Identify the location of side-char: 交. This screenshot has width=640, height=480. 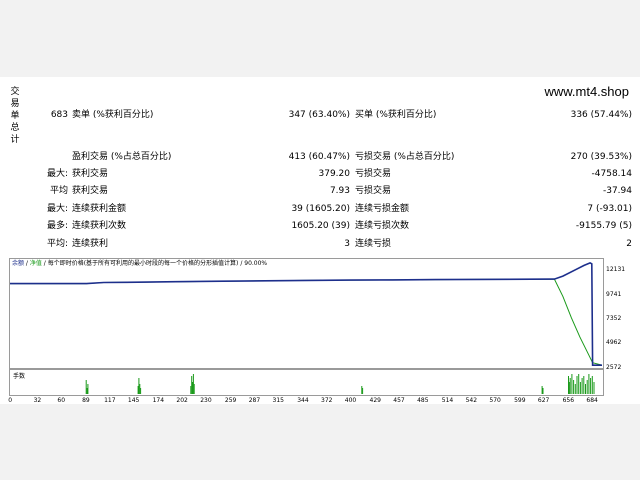
(15, 92).